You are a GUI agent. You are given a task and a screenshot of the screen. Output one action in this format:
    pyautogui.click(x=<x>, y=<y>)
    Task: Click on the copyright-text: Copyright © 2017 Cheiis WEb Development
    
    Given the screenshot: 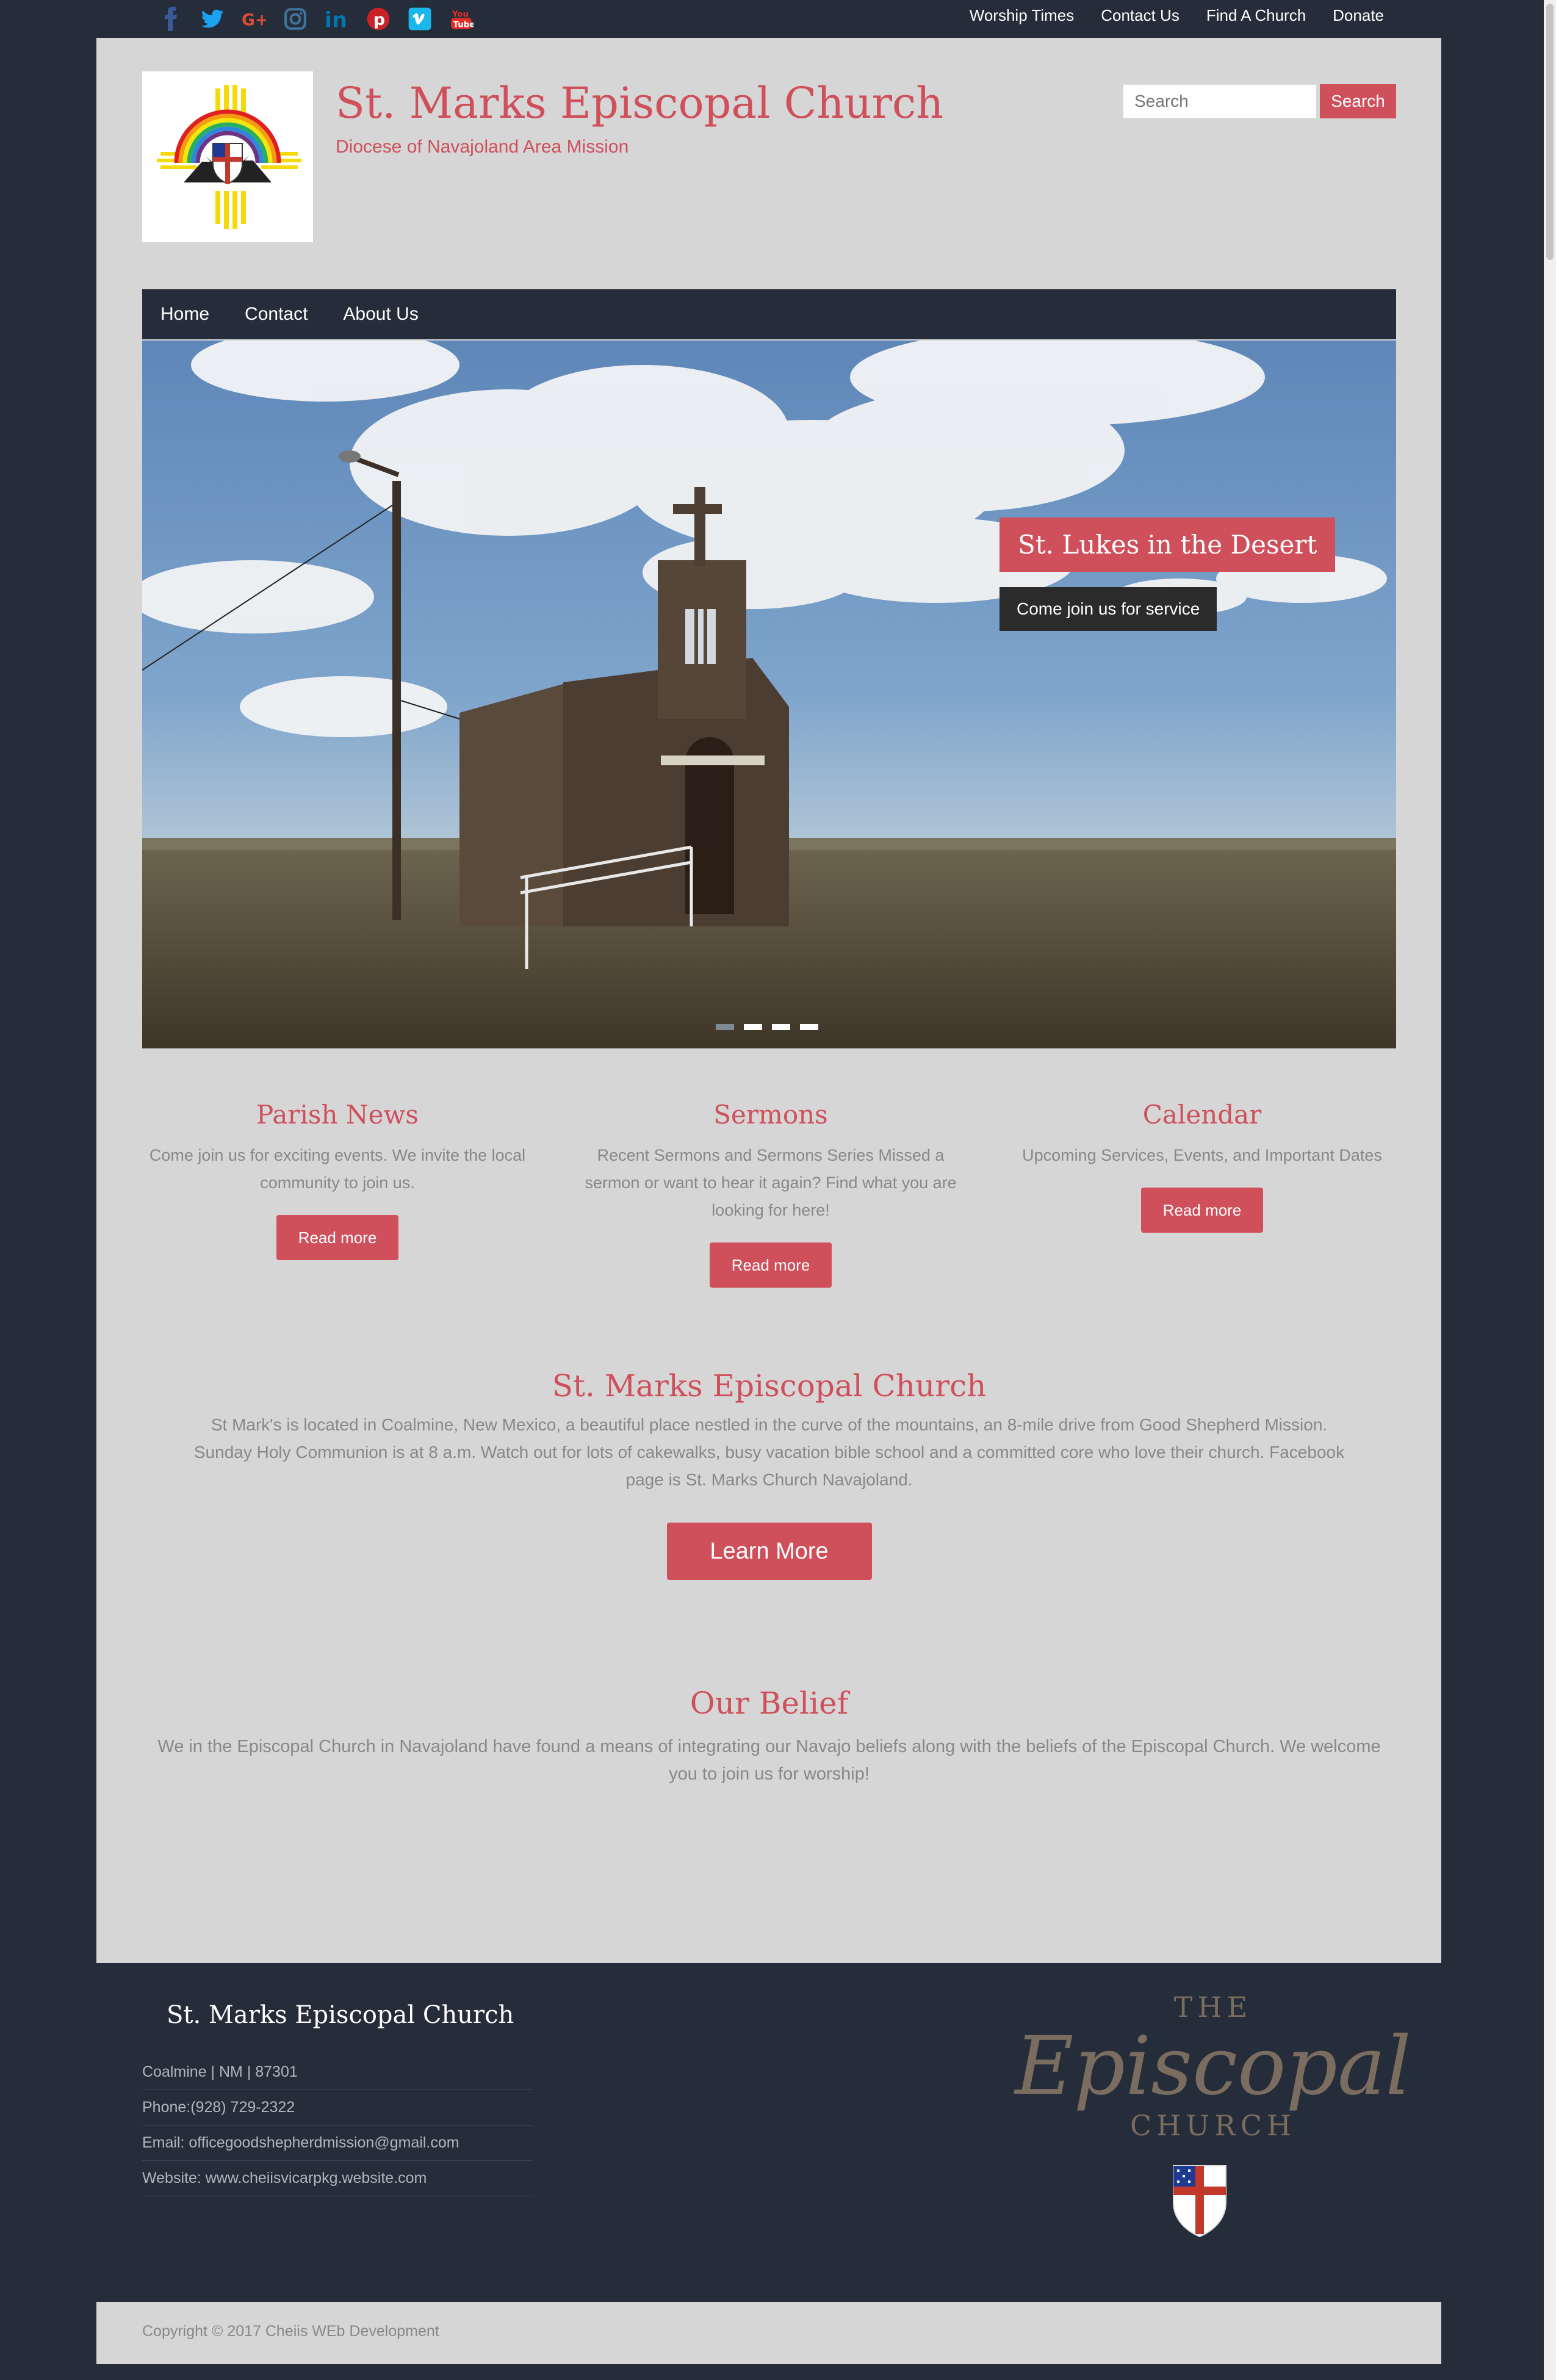 What is the action you would take?
    pyautogui.click(x=291, y=2331)
    